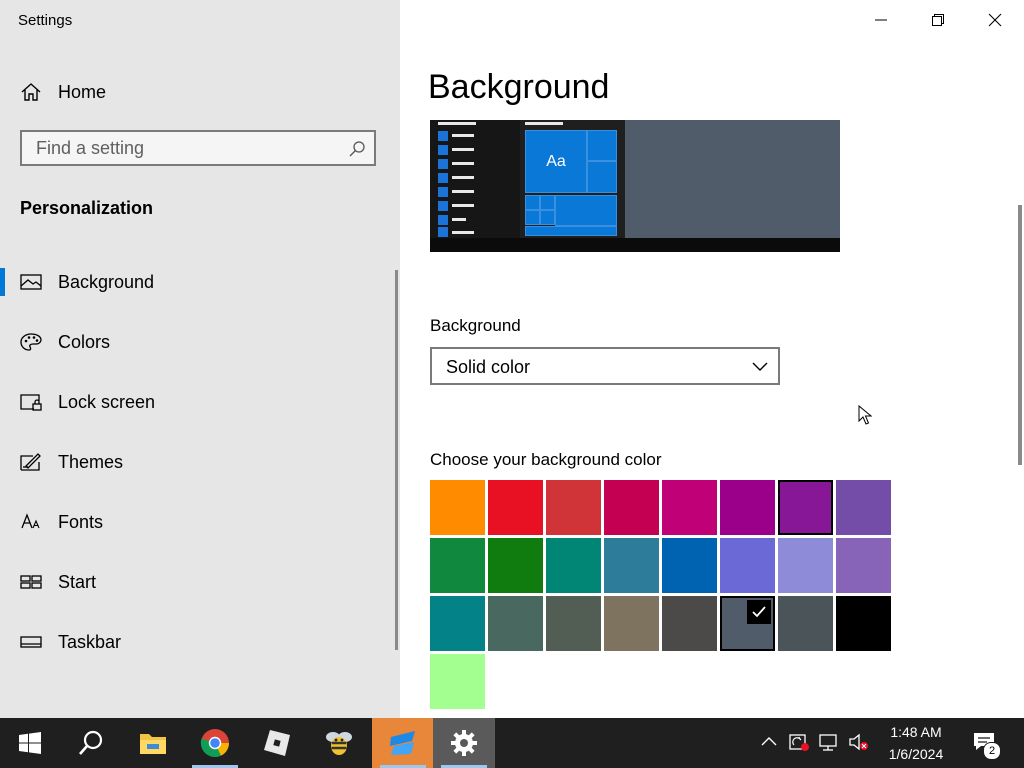  What do you see at coordinates (30, 462) in the screenshot?
I see `themes-icon` at bounding box center [30, 462].